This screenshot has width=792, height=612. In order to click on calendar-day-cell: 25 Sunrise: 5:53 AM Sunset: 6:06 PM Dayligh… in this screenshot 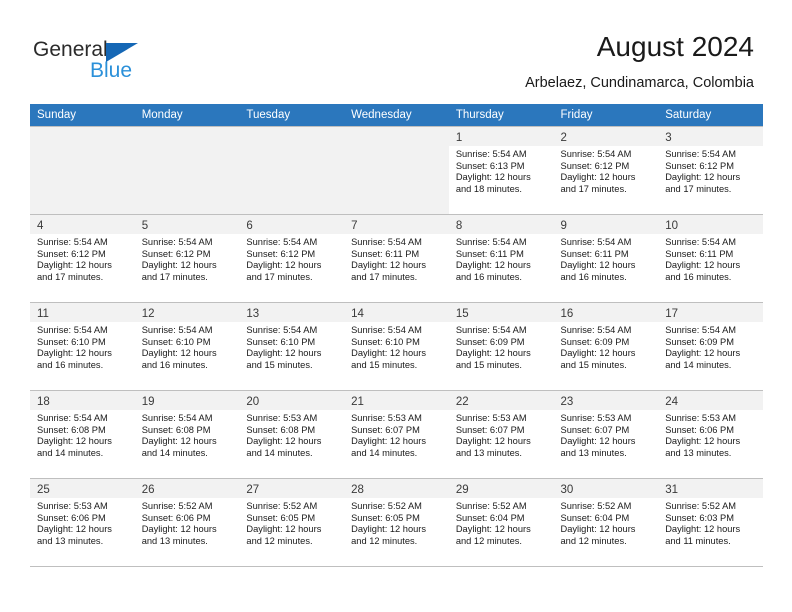, I will do `click(82, 522)`.